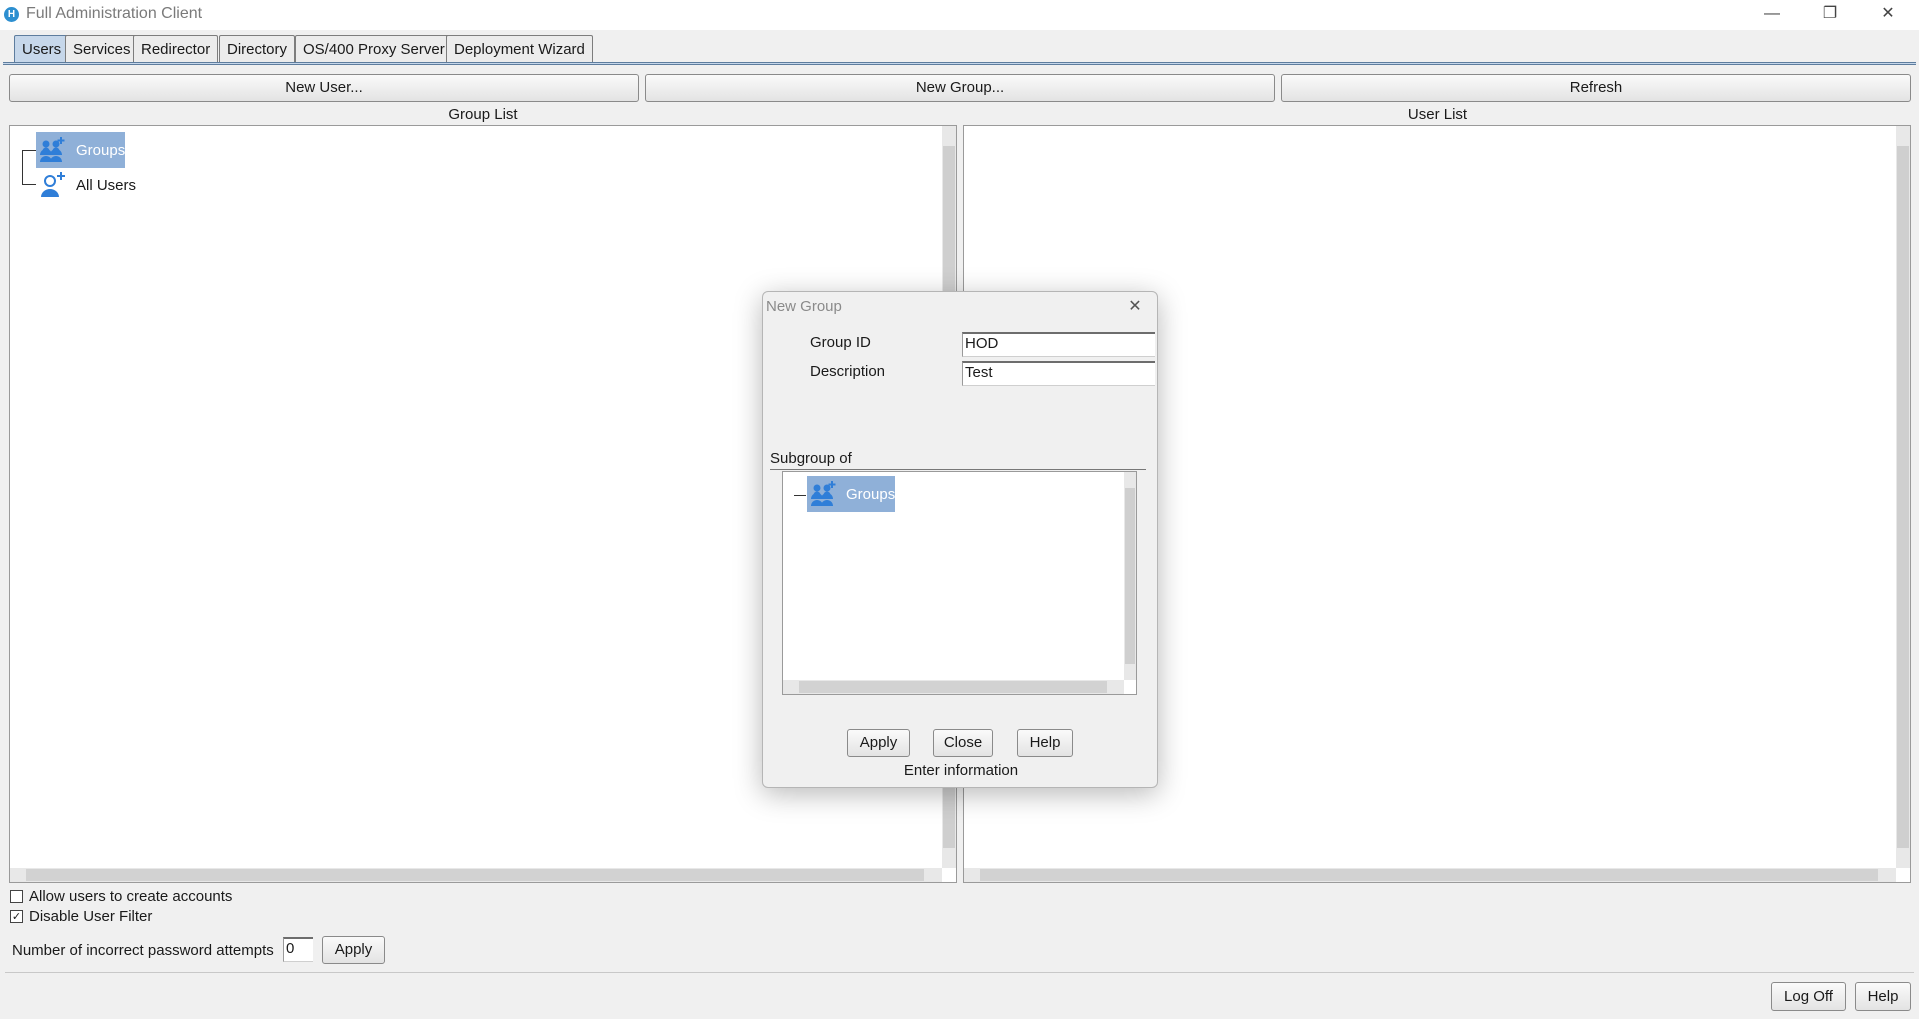 The height and width of the screenshot is (1019, 1919). I want to click on password-attempts-input: 0, so click(298, 949).